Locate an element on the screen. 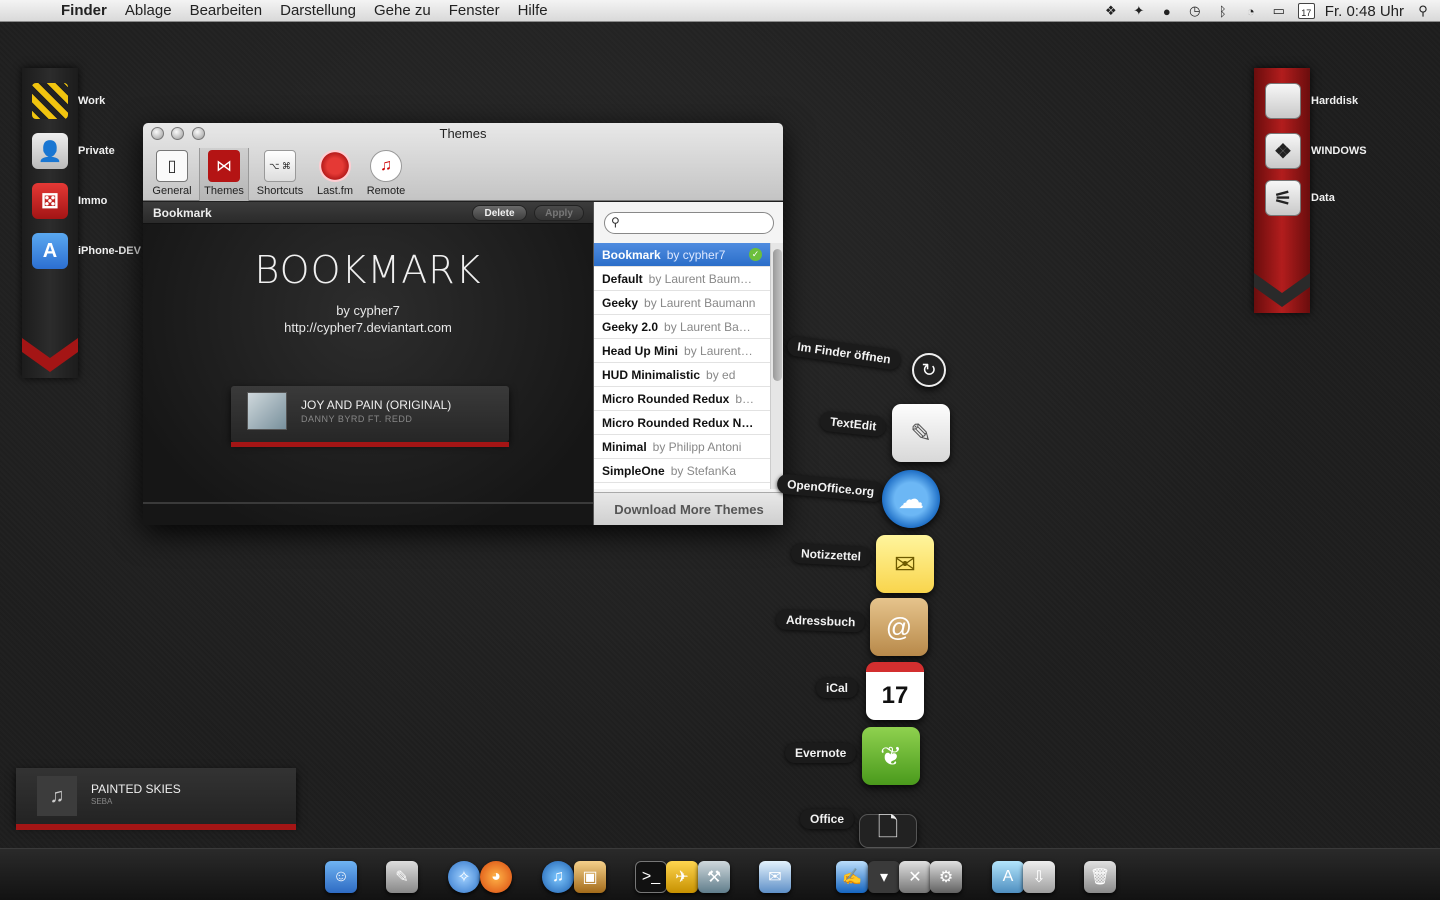  stack-label-textedit: TextEdit is located at coordinates (853, 424).